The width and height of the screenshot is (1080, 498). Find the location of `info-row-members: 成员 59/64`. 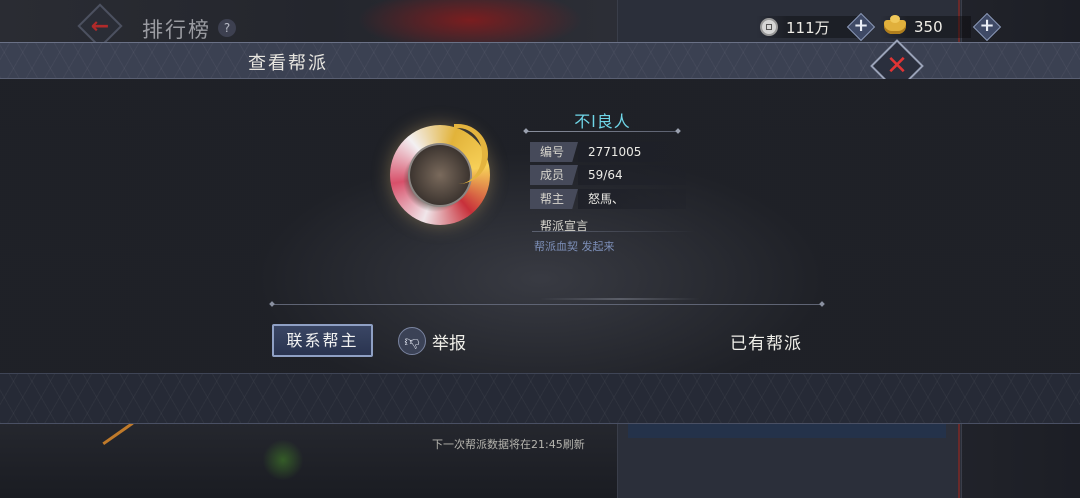

info-row-members: 成员 59/64 is located at coordinates (608, 175).